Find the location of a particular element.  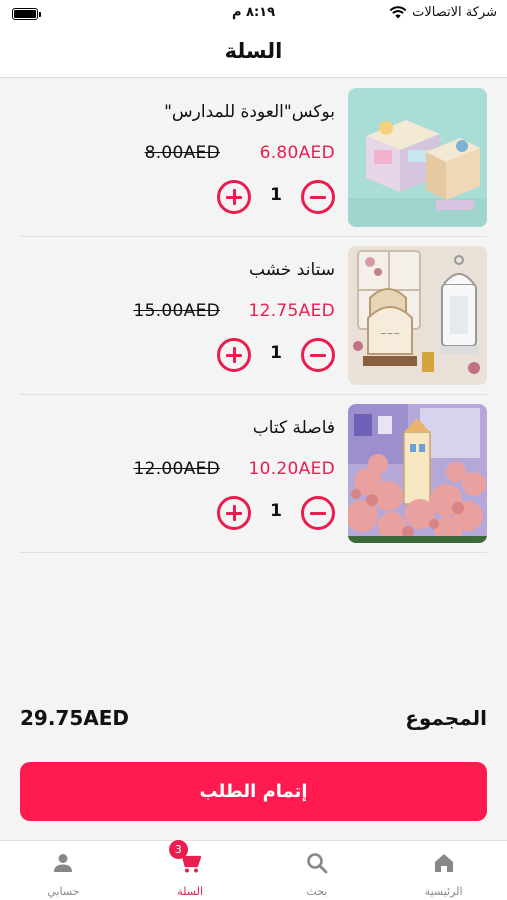

total-value: 29.75AED is located at coordinates (75, 718).